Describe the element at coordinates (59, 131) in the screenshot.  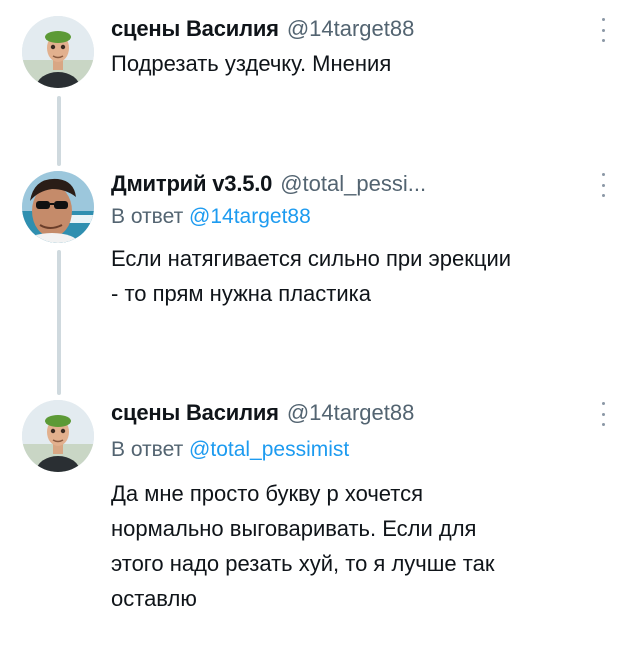
I see `thread-connector-line` at that location.